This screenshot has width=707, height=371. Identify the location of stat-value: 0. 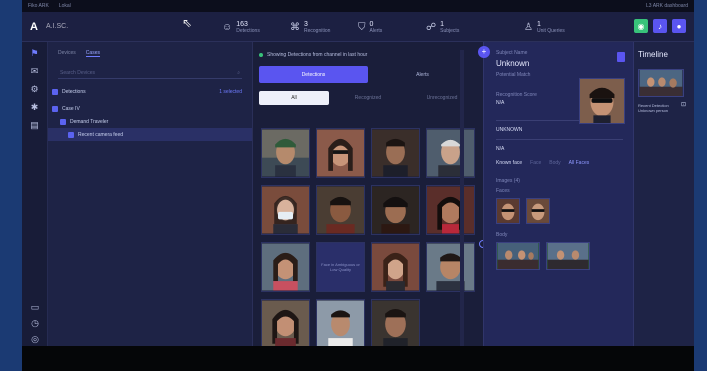
(371, 24).